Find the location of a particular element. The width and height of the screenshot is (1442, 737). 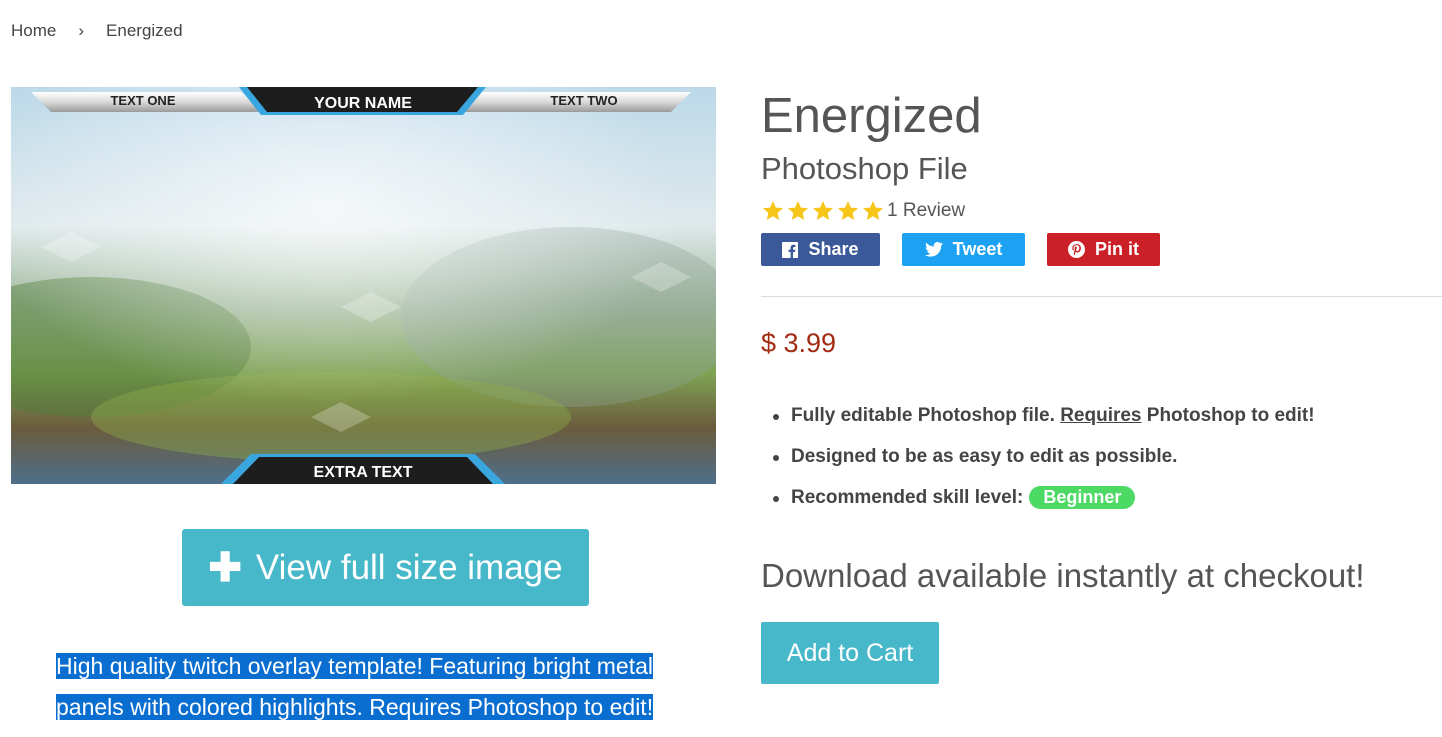

pinterest-icon is located at coordinates (1076, 249).